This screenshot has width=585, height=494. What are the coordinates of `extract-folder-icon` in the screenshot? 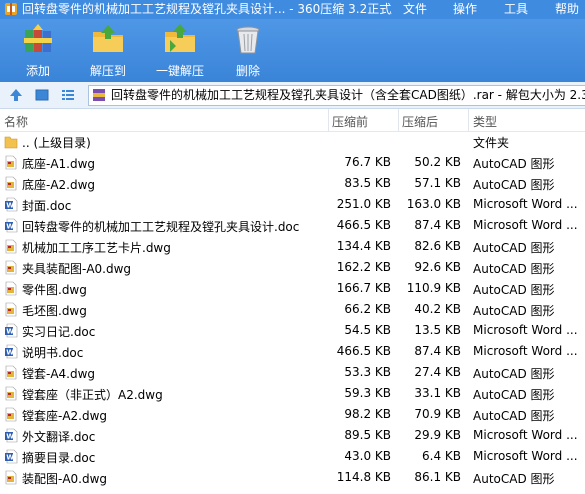 It's located at (108, 38).